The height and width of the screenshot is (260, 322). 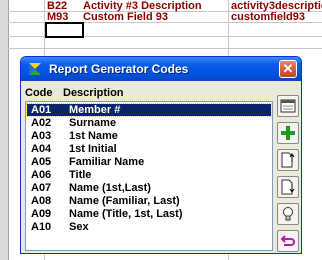 I want to click on item-code: A06, so click(x=41, y=175).